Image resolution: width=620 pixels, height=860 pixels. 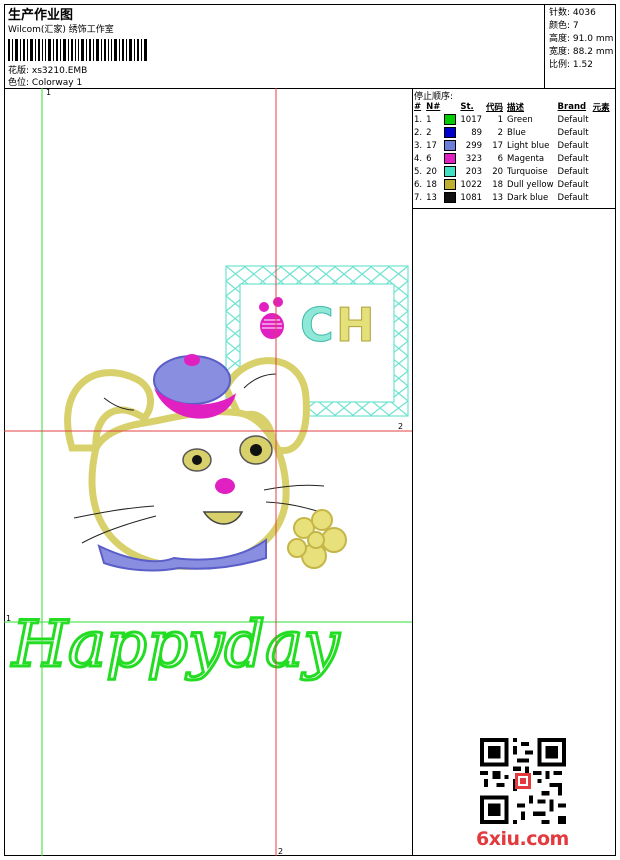 What do you see at coordinates (429, 158) in the screenshot?
I see `row-needle: 6` at bounding box center [429, 158].